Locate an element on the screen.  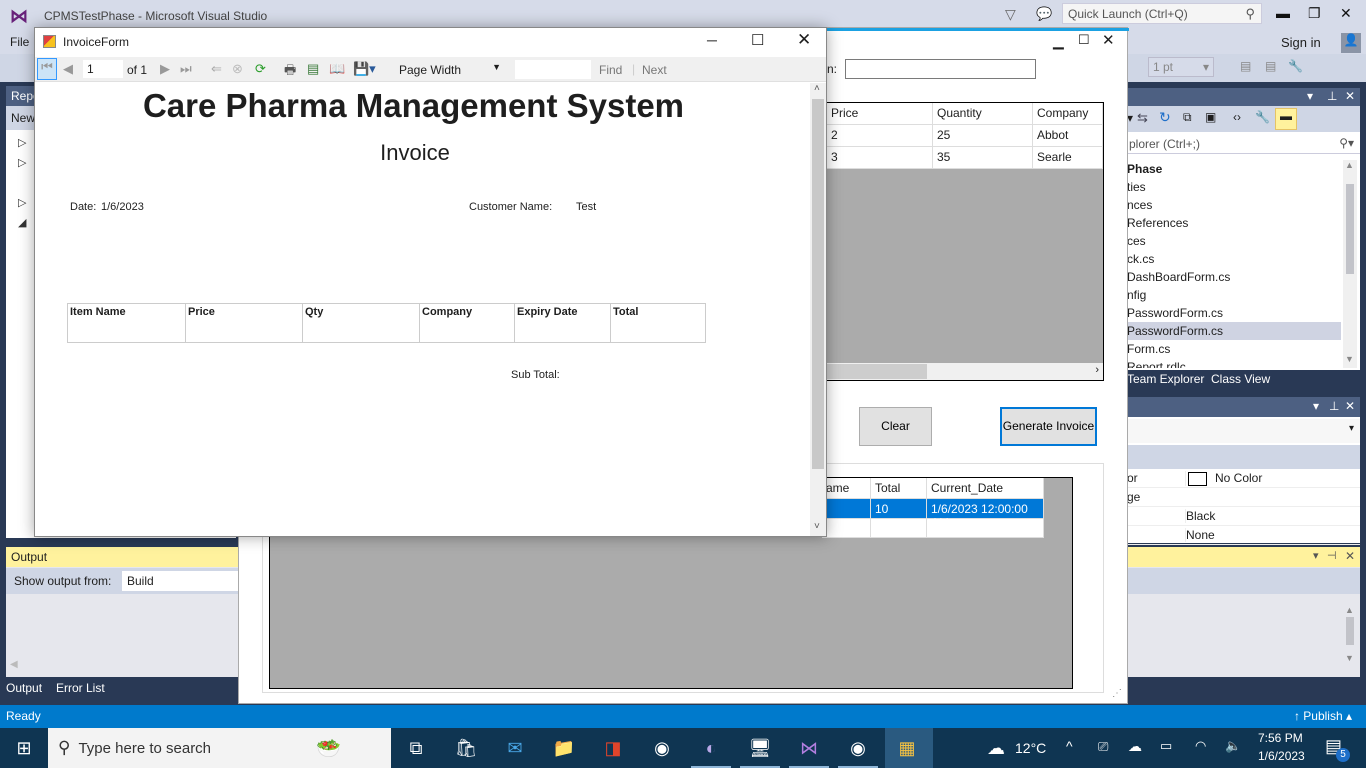
stop-icon: ⊗ is located at coordinates (237, 69).